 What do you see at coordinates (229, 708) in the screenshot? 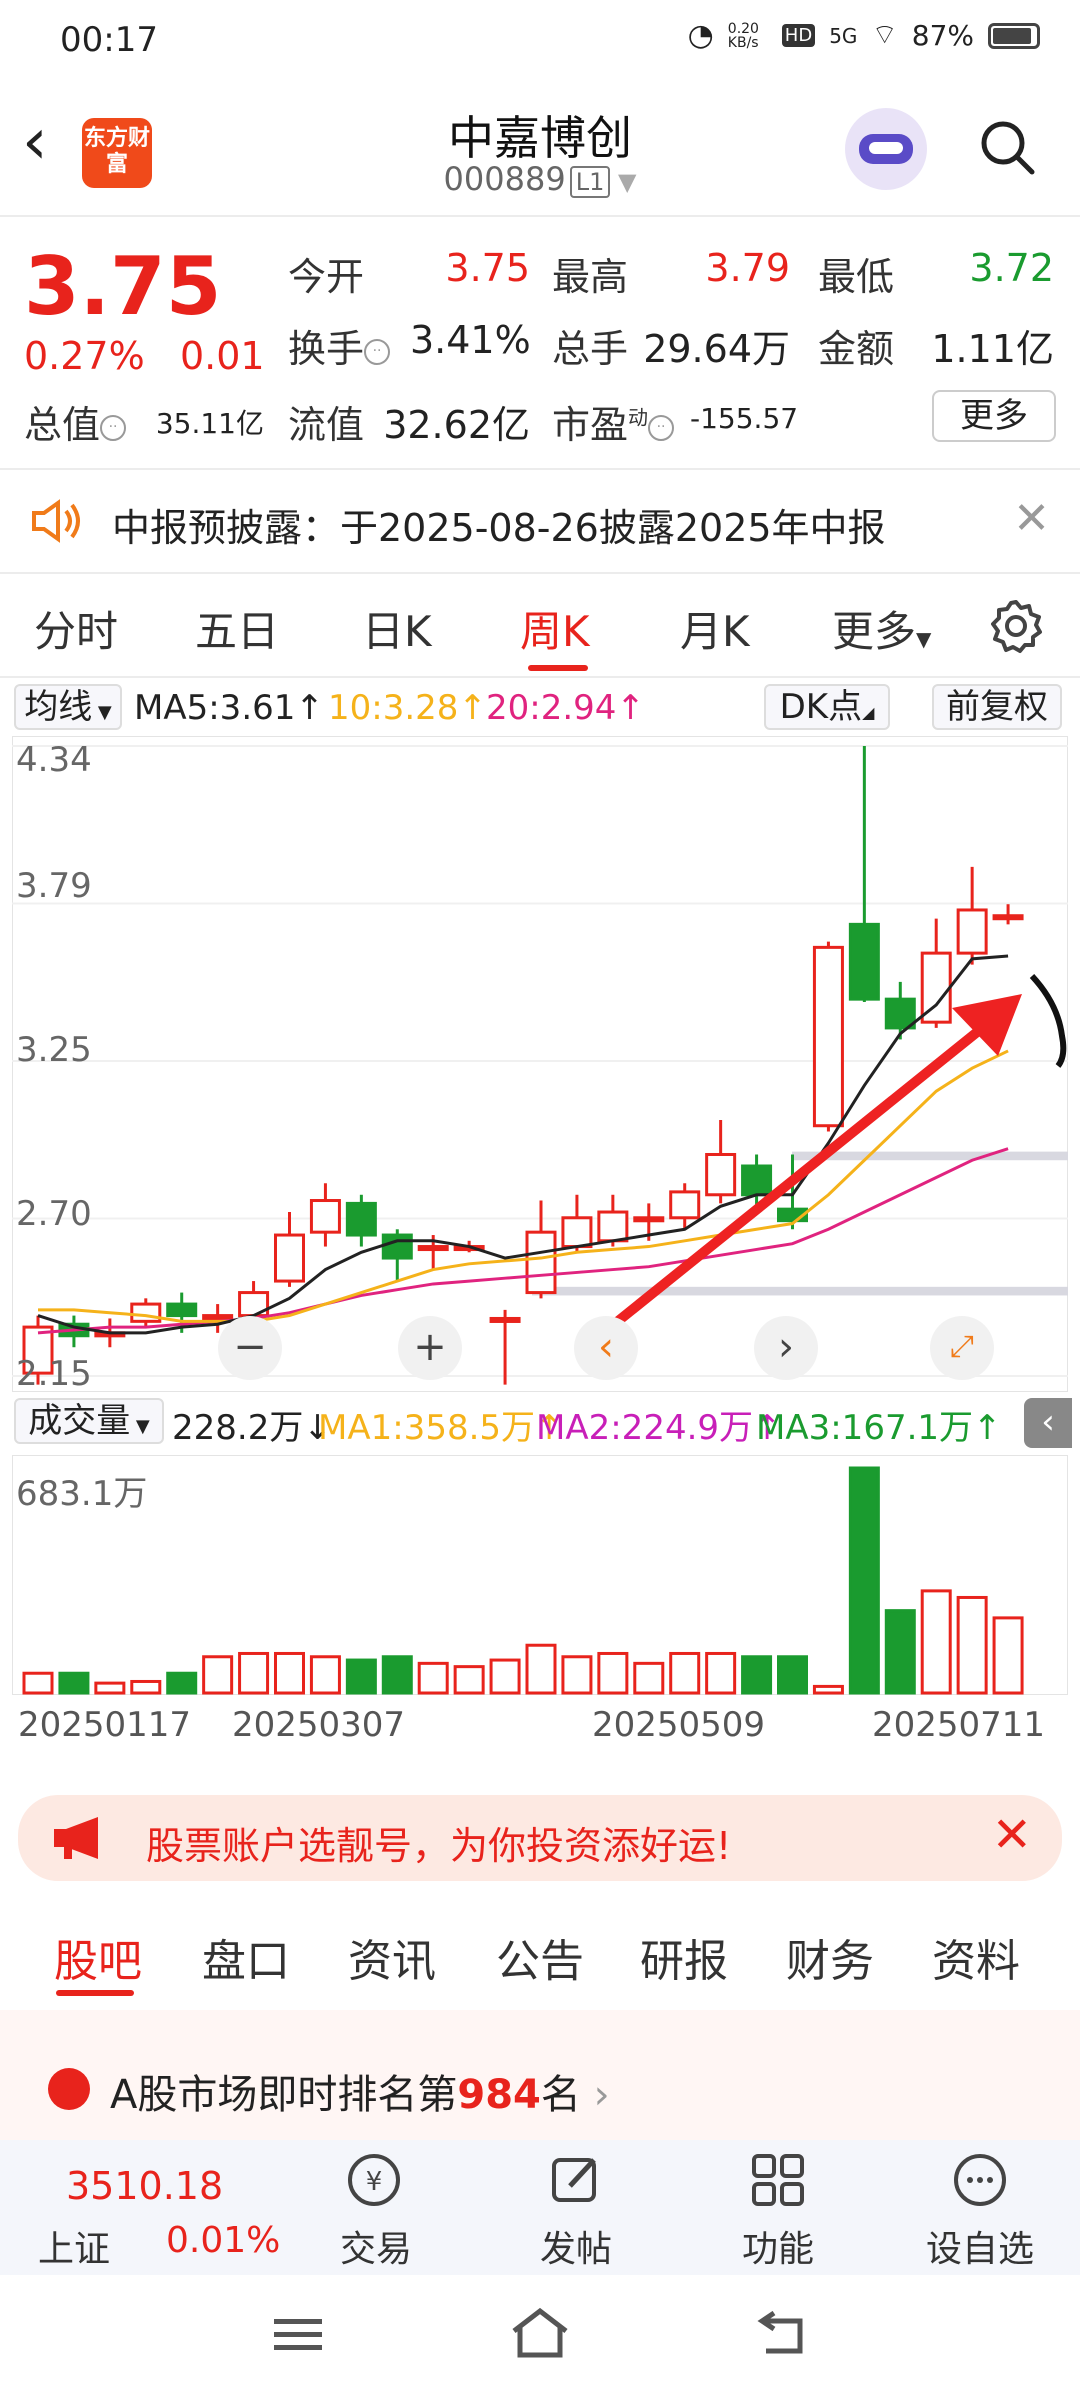
I see `ma5-value: MA5:3.61↑` at bounding box center [229, 708].